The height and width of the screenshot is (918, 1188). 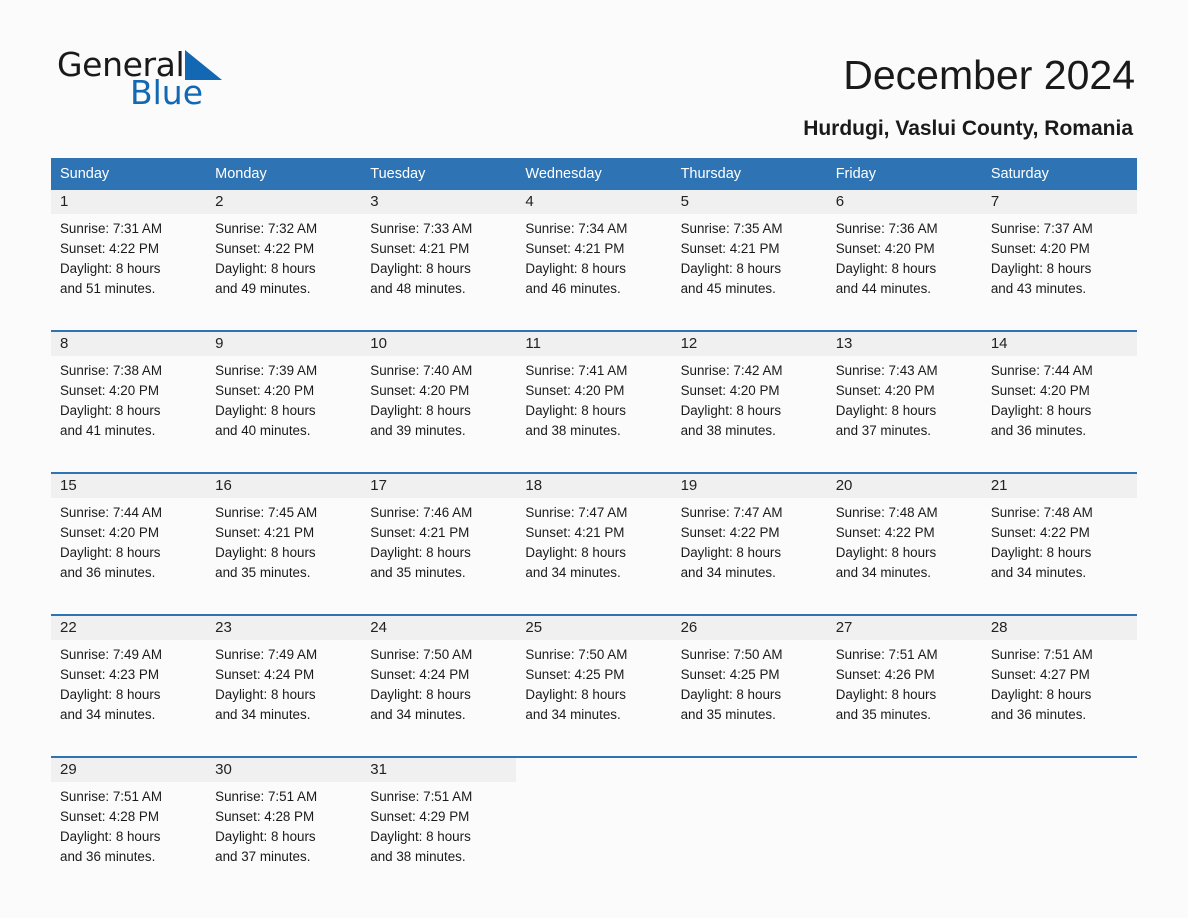 What do you see at coordinates (749, 627) in the screenshot?
I see `day-cell-26: 26` at bounding box center [749, 627].